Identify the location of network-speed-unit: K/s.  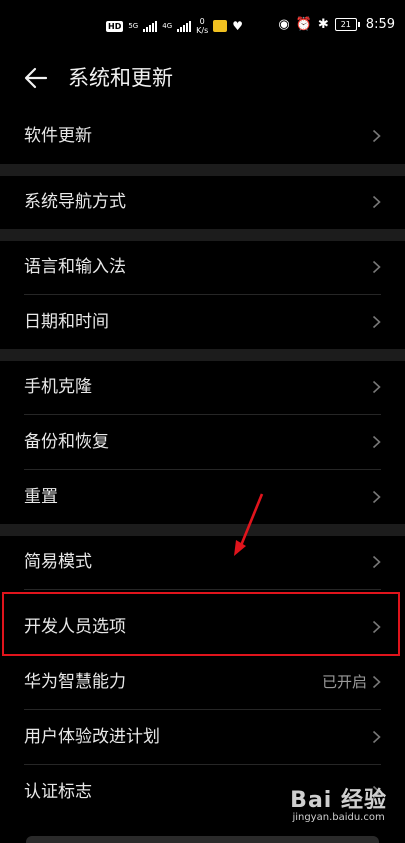
(202, 30).